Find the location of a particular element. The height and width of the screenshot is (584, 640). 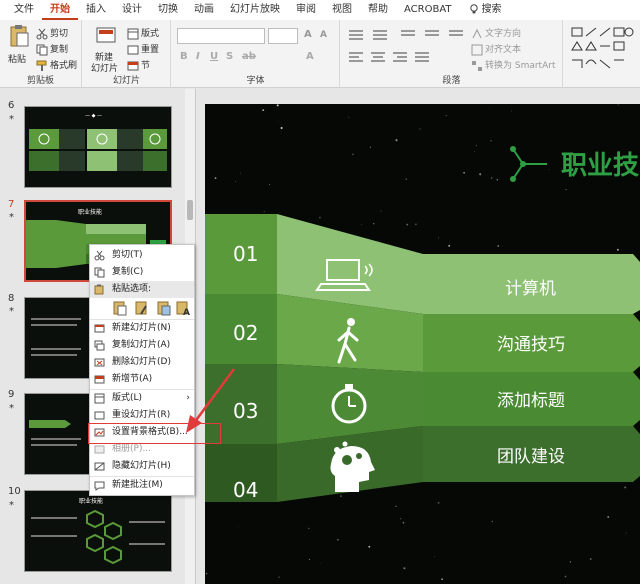

strikethrough-icon: ab is located at coordinates (249, 56).